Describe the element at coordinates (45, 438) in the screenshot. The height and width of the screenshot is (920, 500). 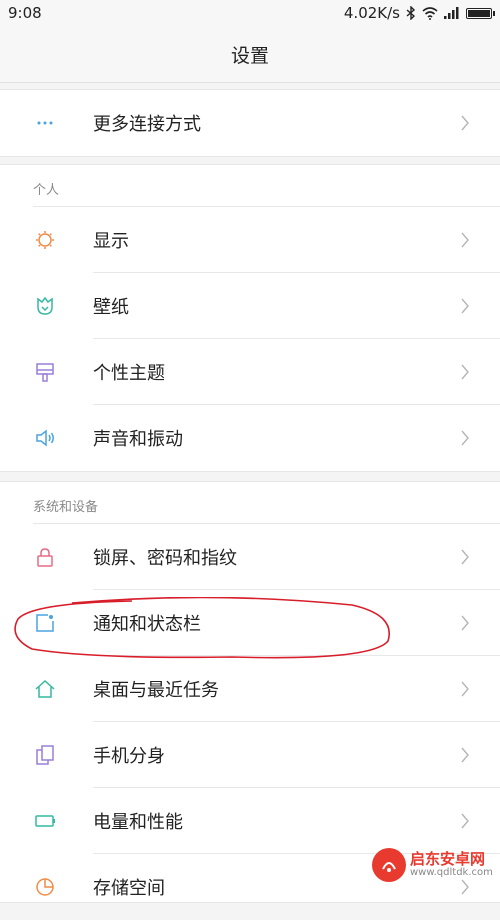
I see `speaker-icon` at that location.